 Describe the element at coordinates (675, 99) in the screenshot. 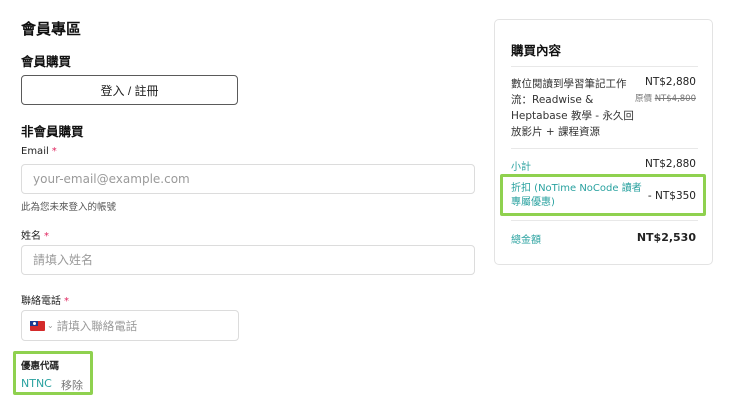

I see `original-price-value: NT$4,800` at that location.